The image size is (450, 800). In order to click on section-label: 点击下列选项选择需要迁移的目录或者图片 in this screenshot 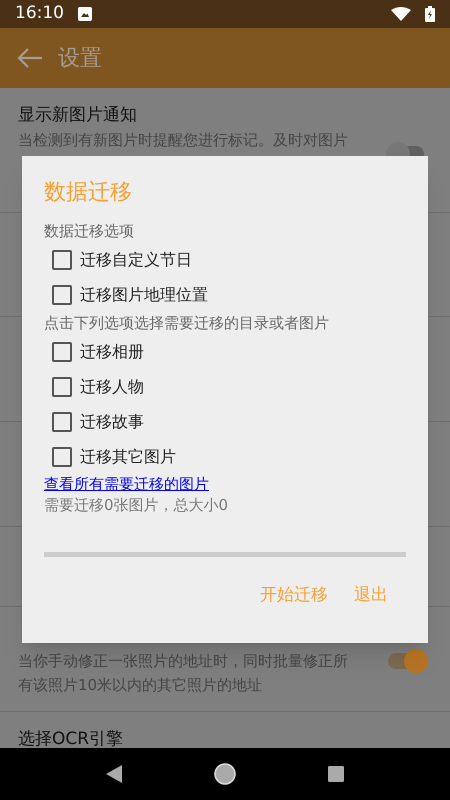, I will do `click(187, 323)`.